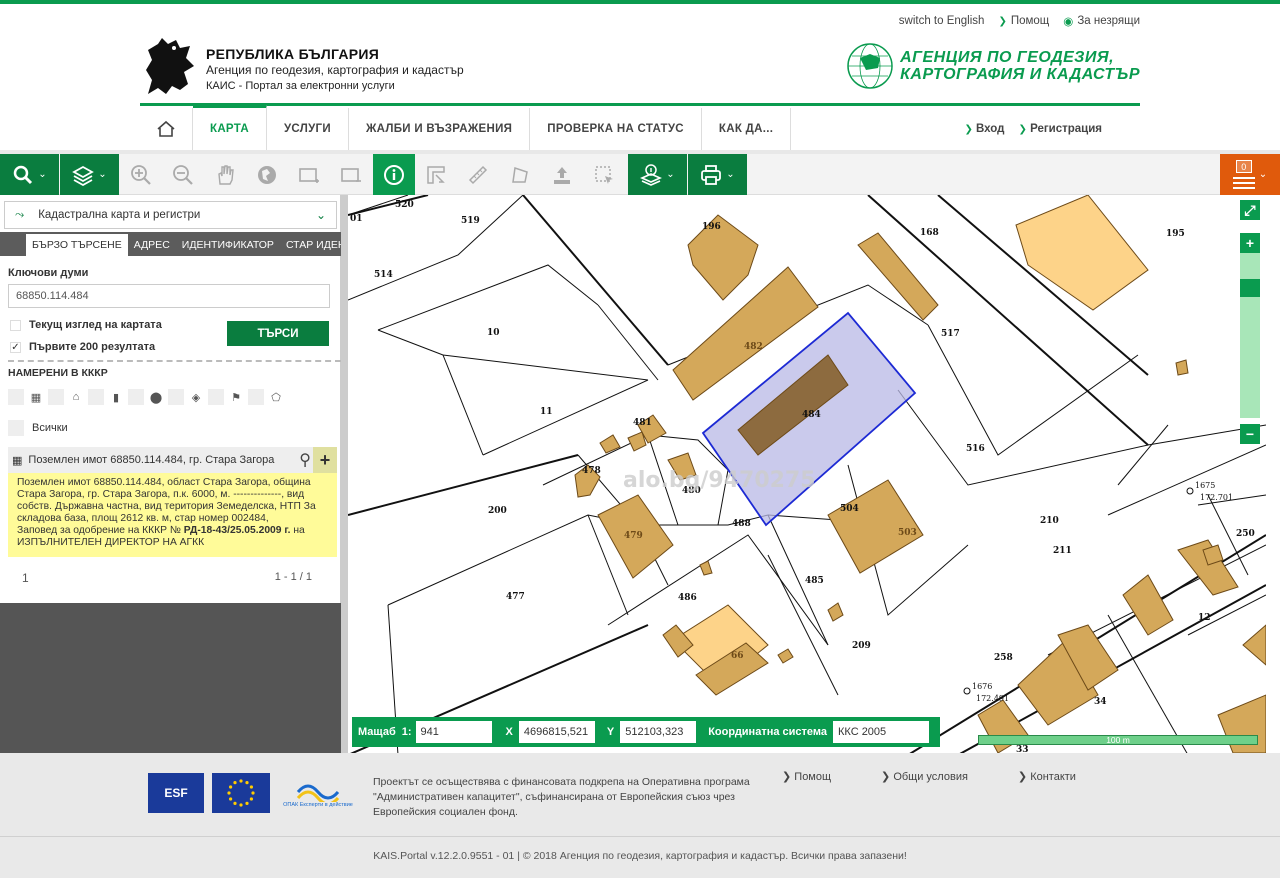 The image size is (1280, 878). Describe the element at coordinates (968, 129) in the screenshot. I see `chevron-right-icon: ❯` at that location.